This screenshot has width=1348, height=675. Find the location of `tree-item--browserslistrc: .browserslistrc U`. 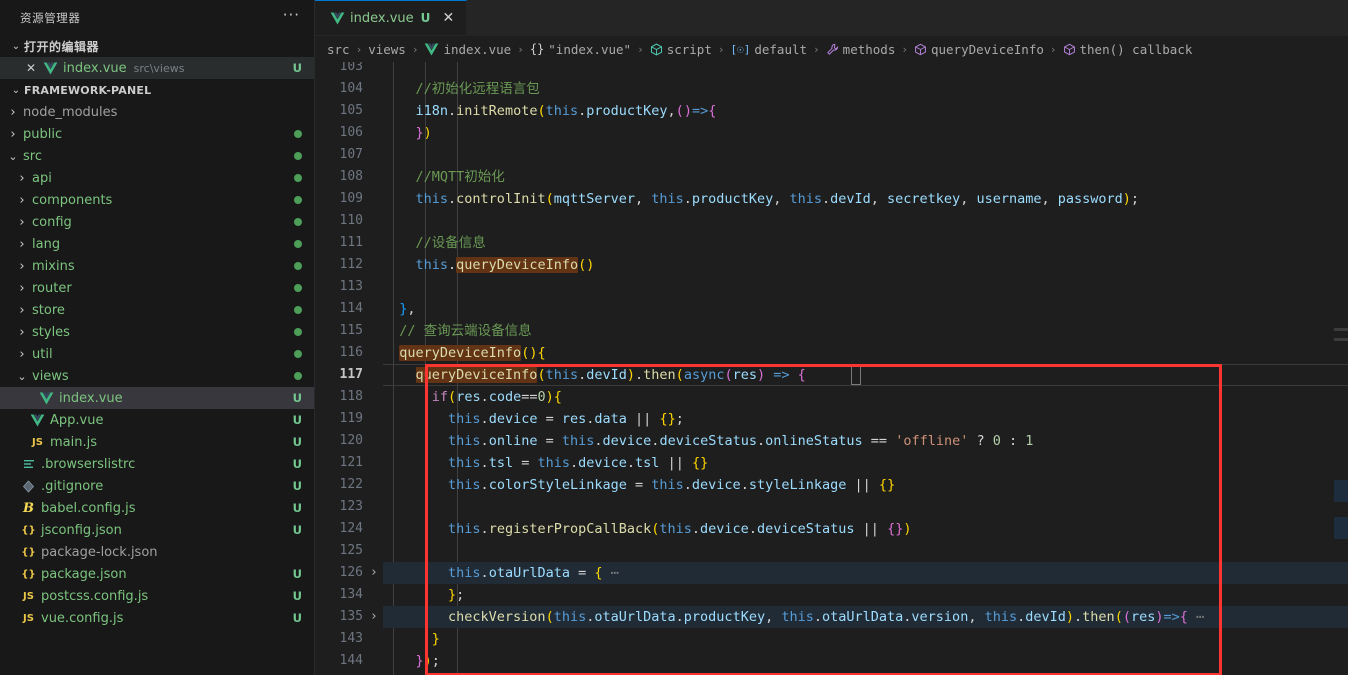

tree-item--browserslistrc: .browserslistrc U is located at coordinates (157, 464).